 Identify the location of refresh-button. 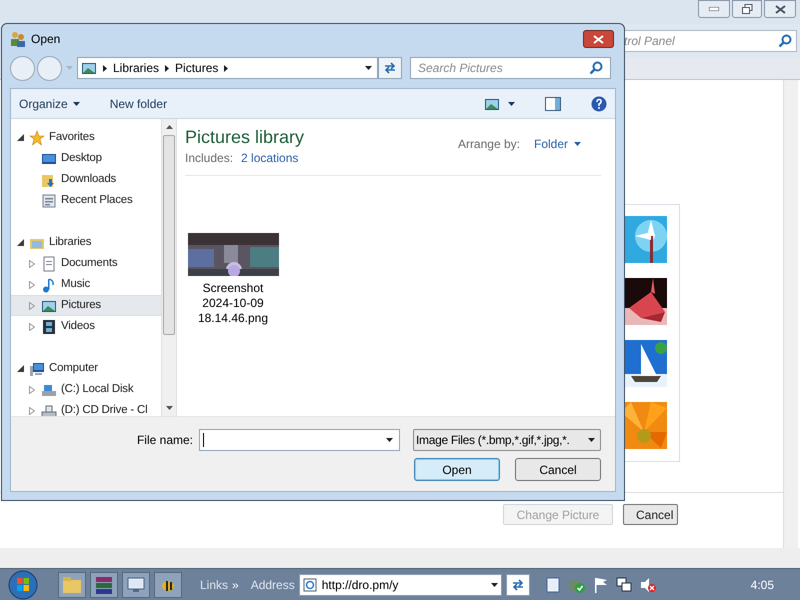
(390, 68).